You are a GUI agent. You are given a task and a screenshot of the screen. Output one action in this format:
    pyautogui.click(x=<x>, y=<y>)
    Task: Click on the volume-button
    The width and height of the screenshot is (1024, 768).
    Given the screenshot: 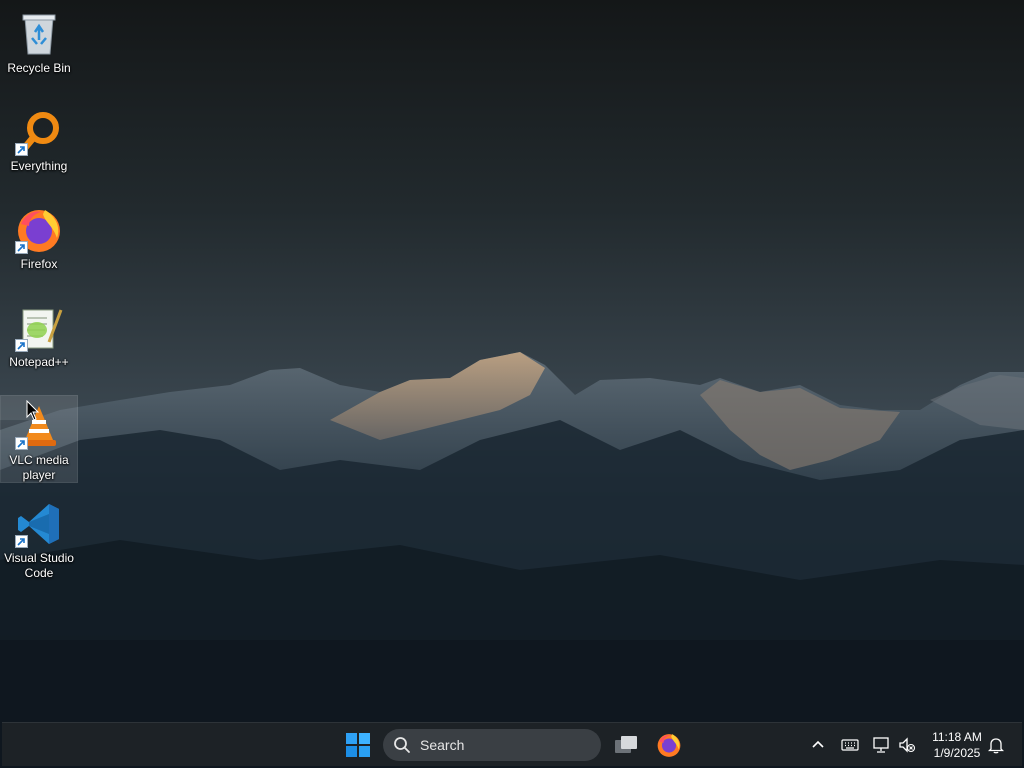 What is the action you would take?
    pyautogui.click(x=907, y=745)
    